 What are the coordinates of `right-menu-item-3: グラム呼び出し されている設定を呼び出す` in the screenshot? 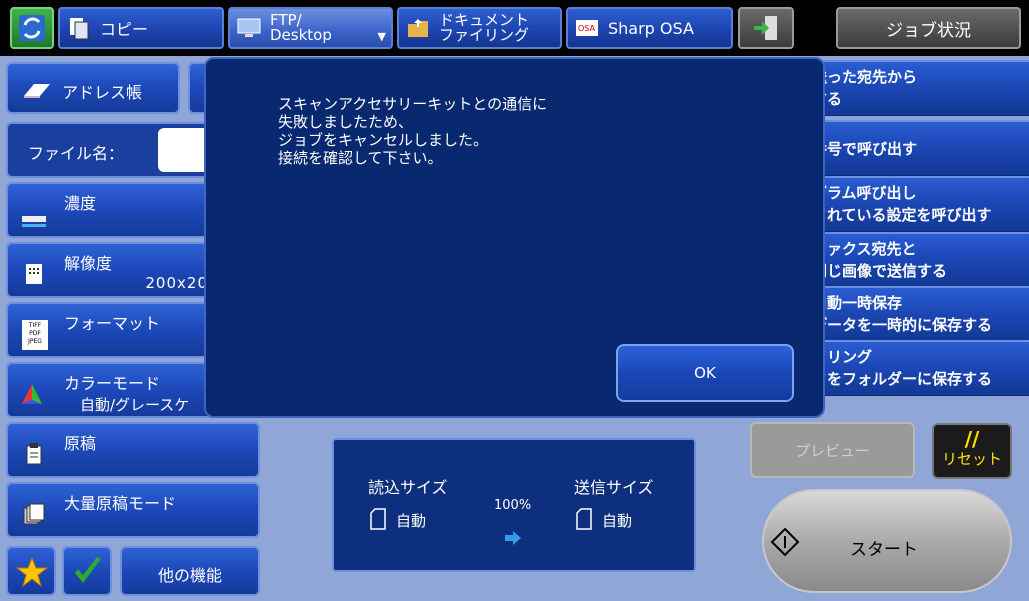 It's located at (910, 204).